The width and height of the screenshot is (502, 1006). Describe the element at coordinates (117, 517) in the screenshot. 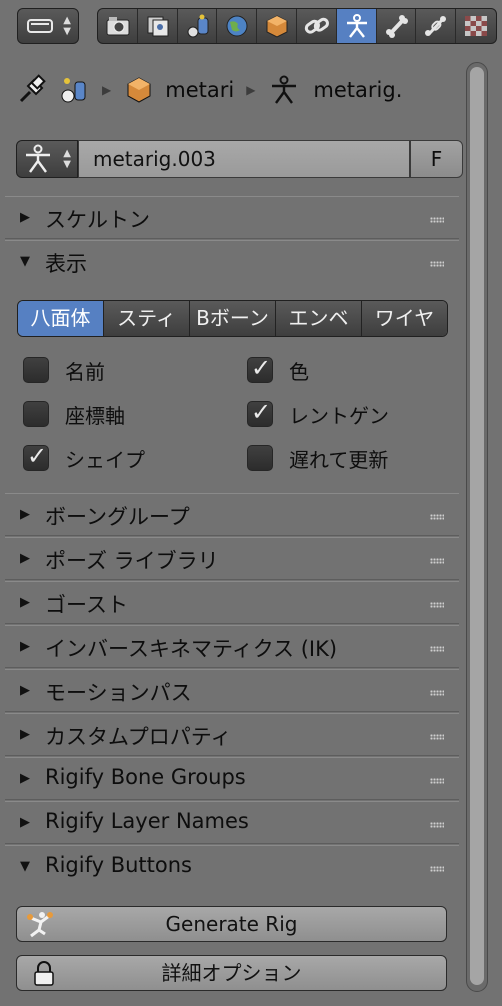

I see `panel-title: ボーングループ` at that location.